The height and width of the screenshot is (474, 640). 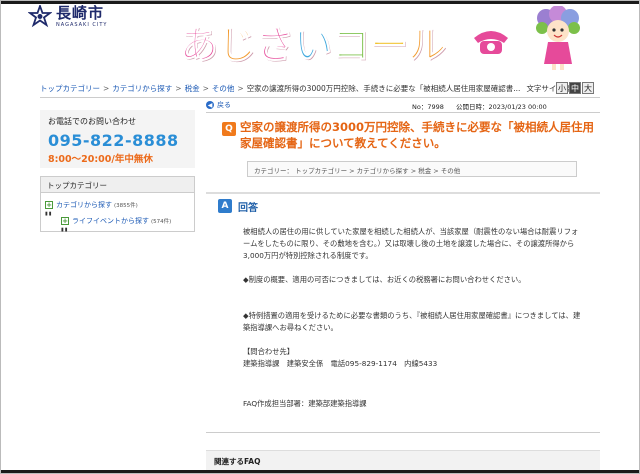 What do you see at coordinates (92, 121) in the screenshot?
I see `contact-label: お電話でのお問い合わせ` at bounding box center [92, 121].